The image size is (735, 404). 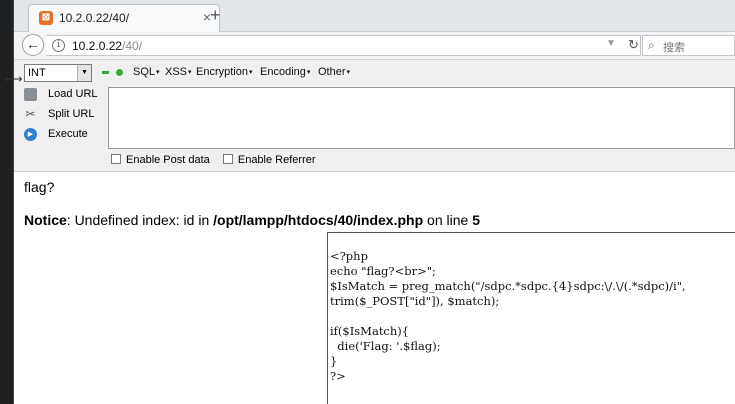 I want to click on menu-xss: XSS▾, so click(x=178, y=72).